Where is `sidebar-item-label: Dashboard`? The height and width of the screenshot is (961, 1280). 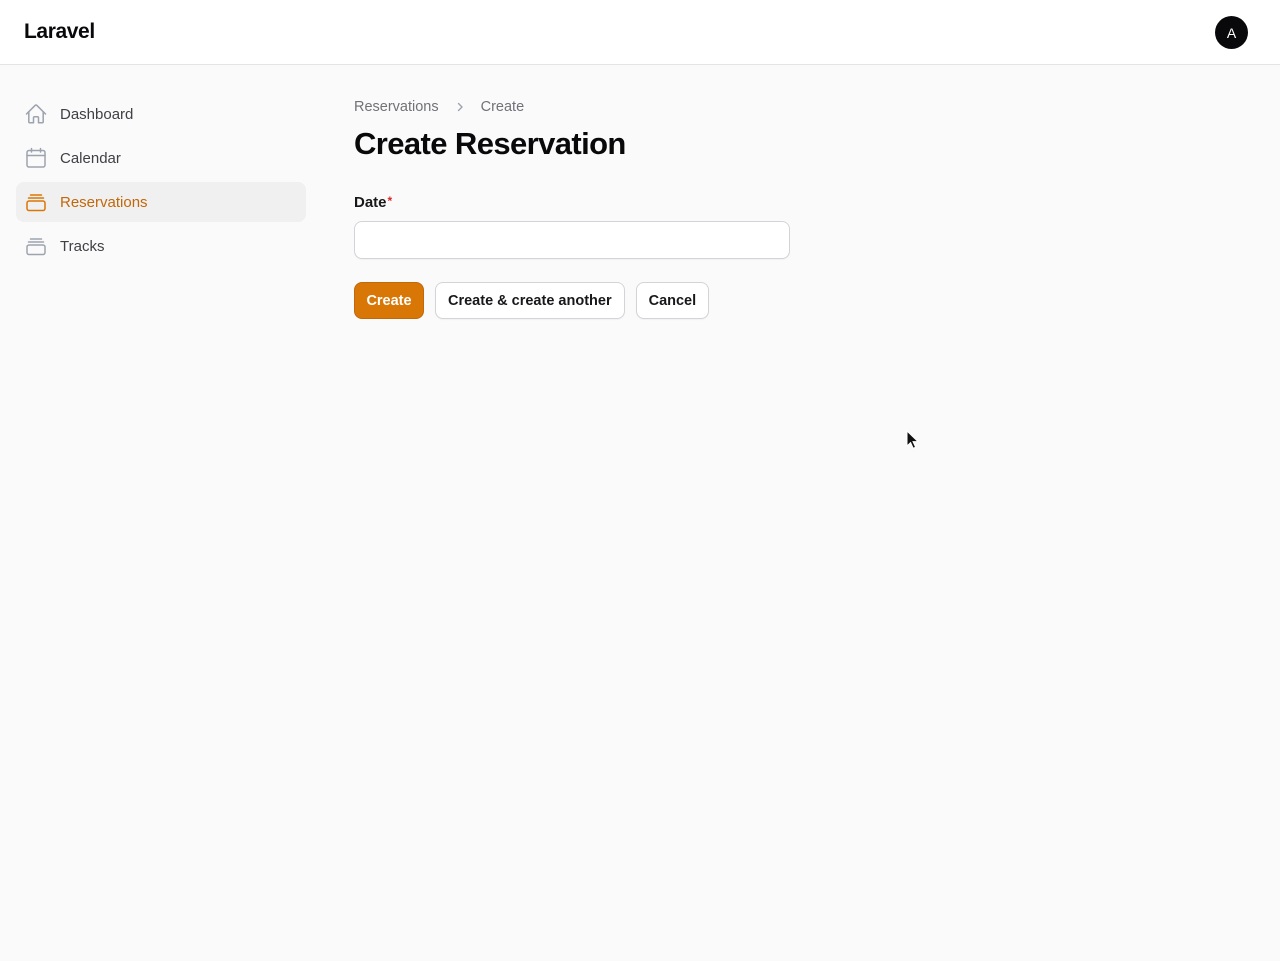
sidebar-item-label: Dashboard is located at coordinates (97, 114).